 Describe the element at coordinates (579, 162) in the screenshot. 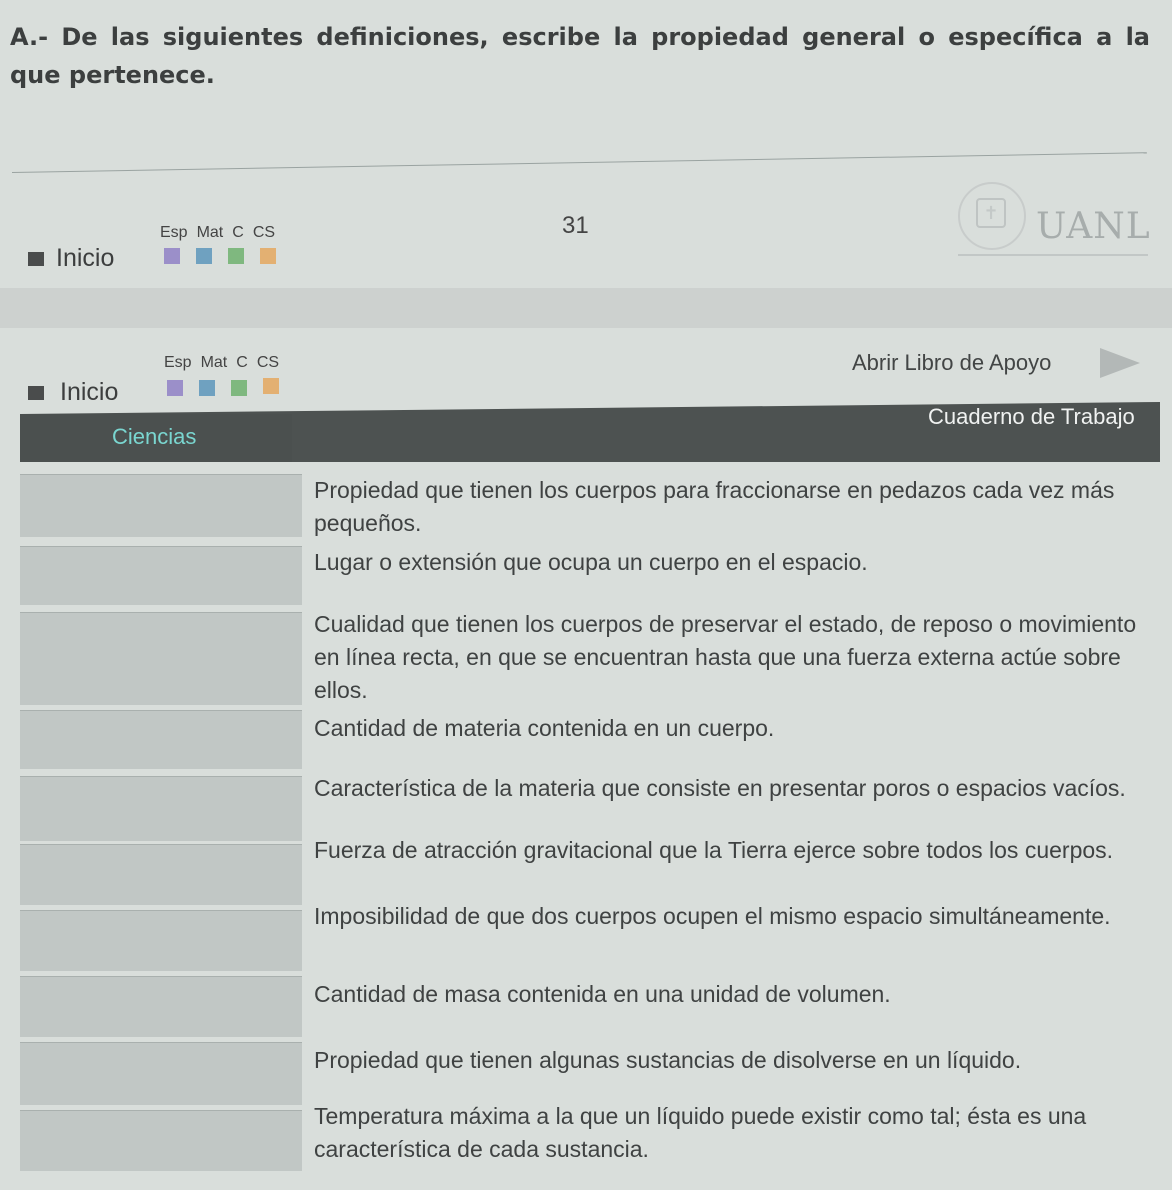

I see `divider-line` at that location.